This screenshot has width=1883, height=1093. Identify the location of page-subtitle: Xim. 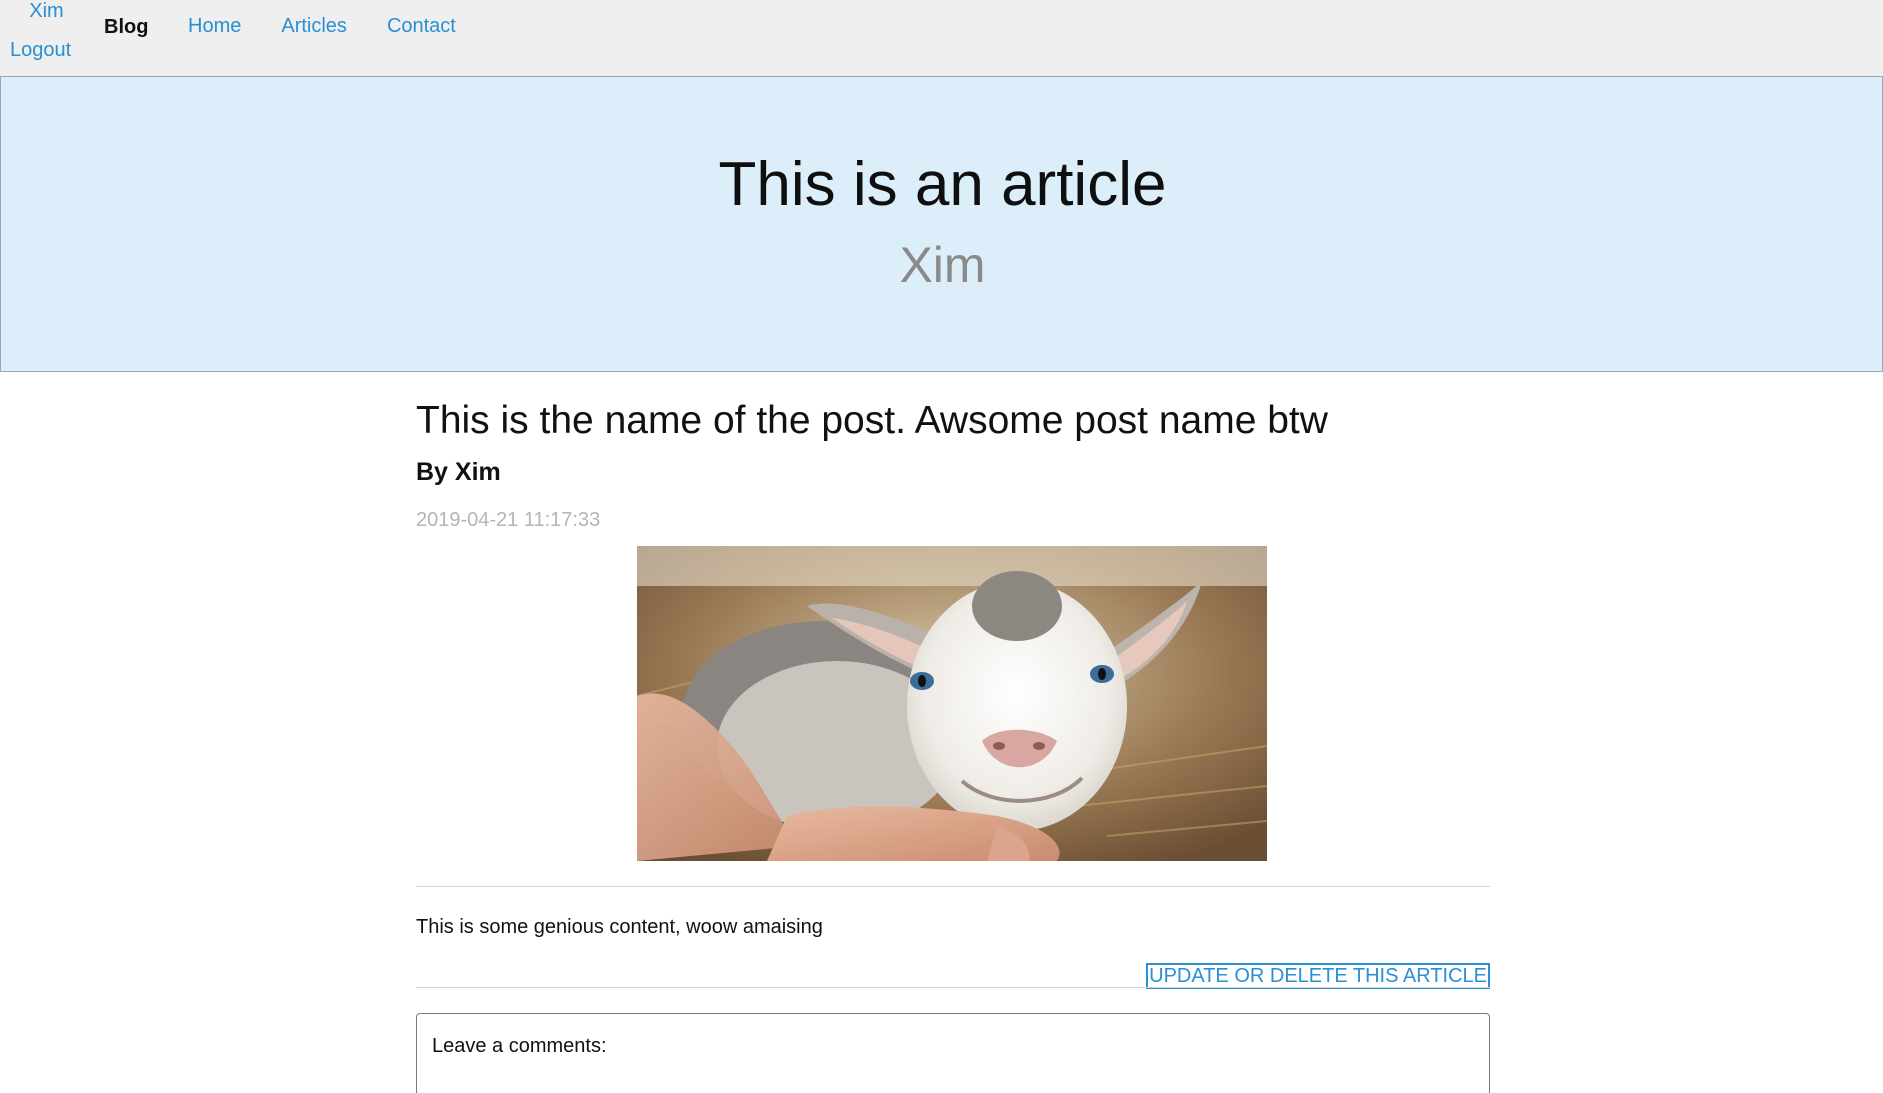
(942, 265).